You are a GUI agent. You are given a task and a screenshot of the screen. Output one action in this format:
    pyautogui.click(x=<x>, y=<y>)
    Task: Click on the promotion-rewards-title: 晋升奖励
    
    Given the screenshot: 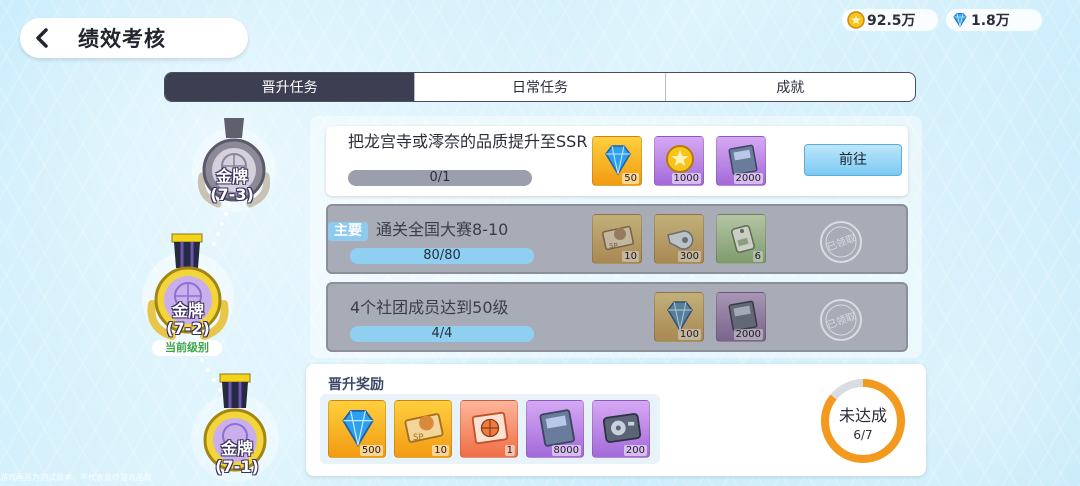 What is the action you would take?
    pyautogui.click(x=356, y=385)
    